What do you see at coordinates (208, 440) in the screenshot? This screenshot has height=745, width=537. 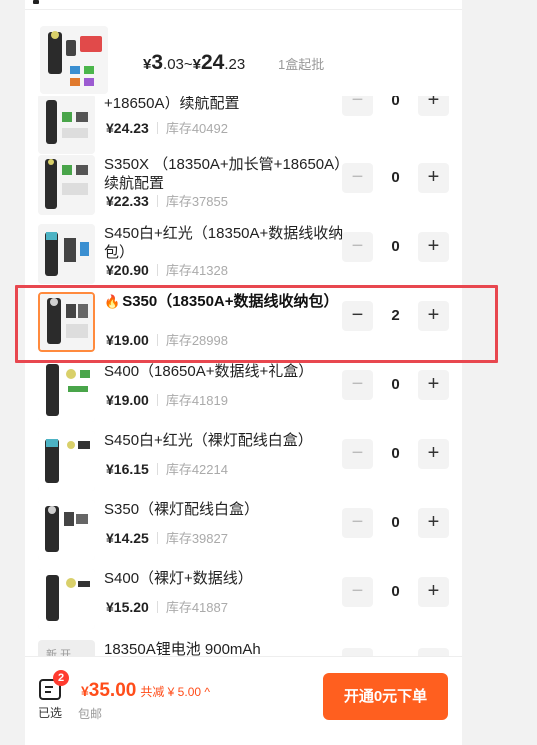 I see `sku-title: S450白+红光（裸灯配线白盒）` at bounding box center [208, 440].